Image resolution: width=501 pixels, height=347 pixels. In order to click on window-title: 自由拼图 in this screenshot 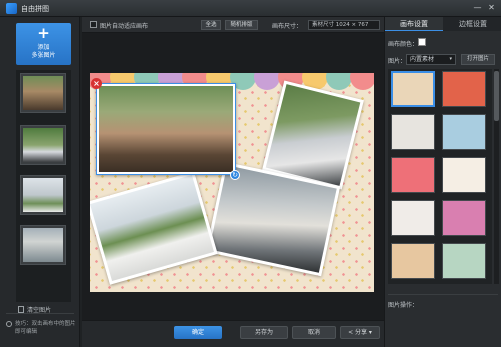, I will do `click(35, 9)`.